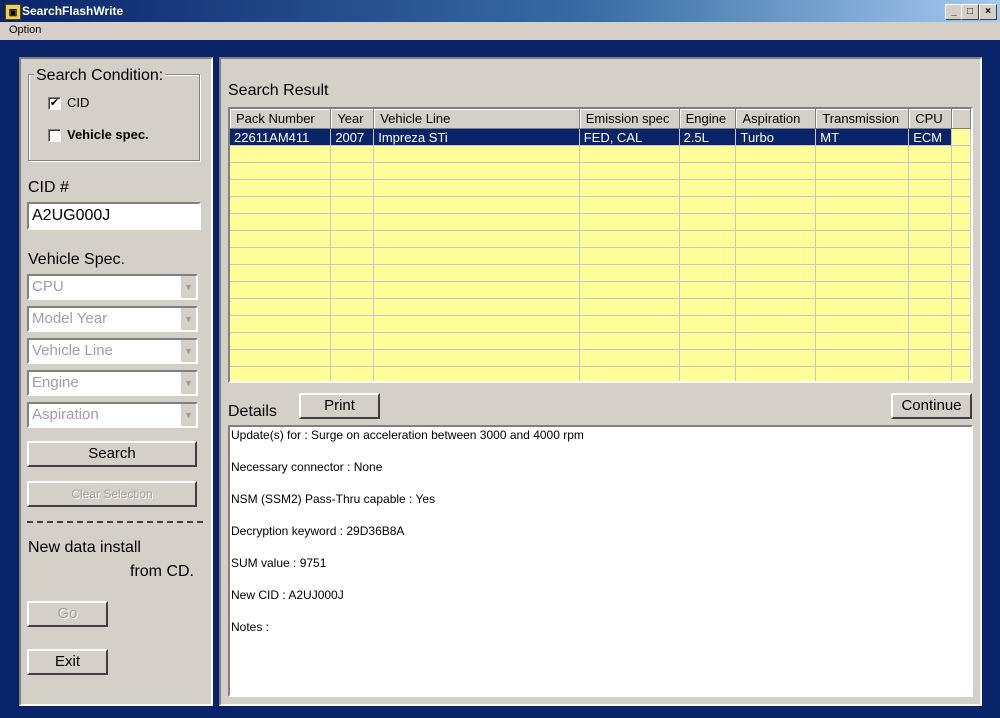 The height and width of the screenshot is (718, 1000). I want to click on details-line: SUM value : 9751, so click(279, 563).